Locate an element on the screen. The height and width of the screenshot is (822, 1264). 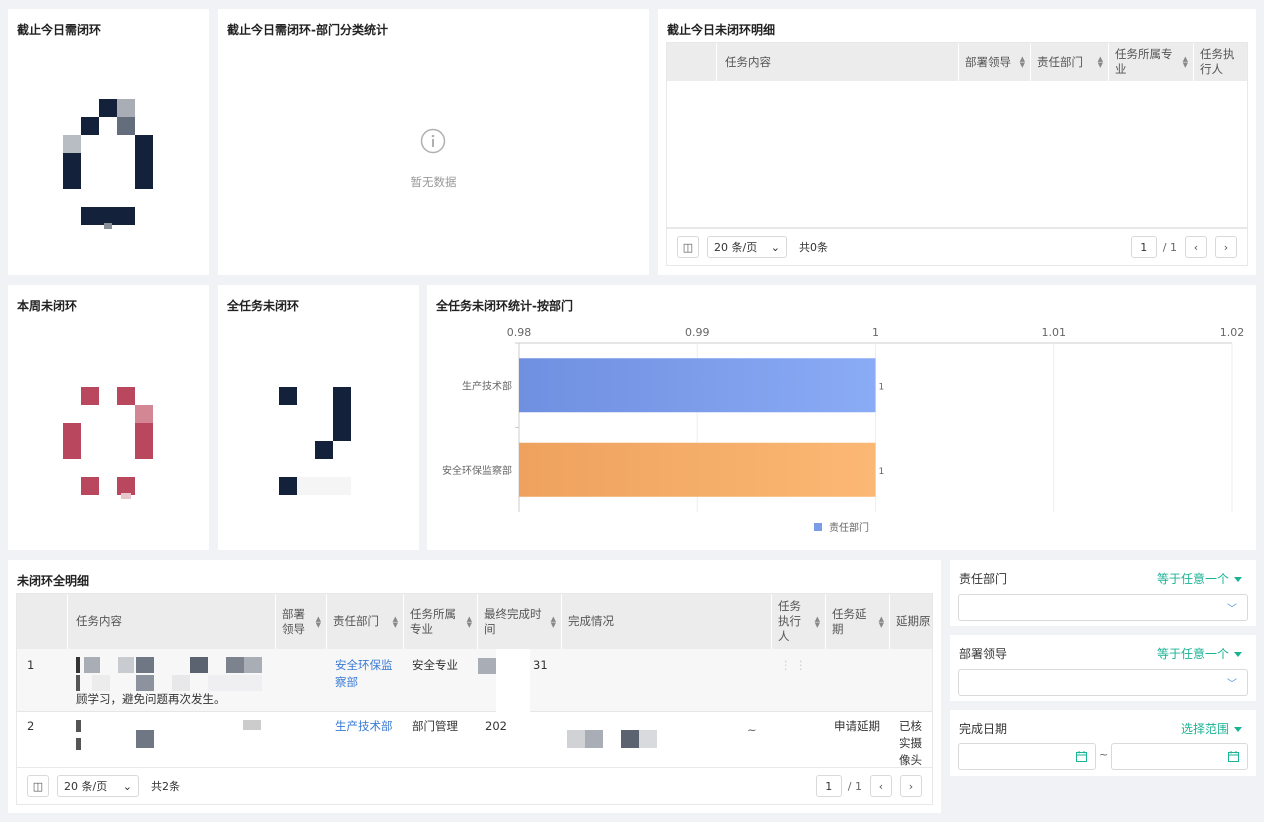
row-status-tilde: ~ is located at coordinates (752, 730).